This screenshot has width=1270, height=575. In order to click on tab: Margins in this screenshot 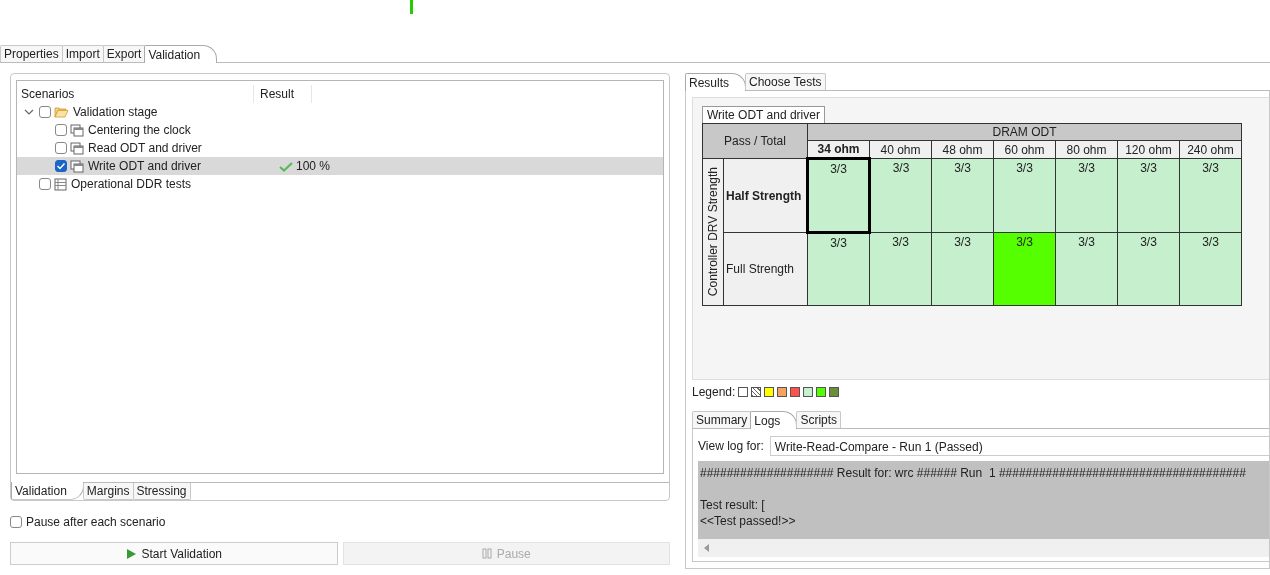, I will do `click(108, 491)`.